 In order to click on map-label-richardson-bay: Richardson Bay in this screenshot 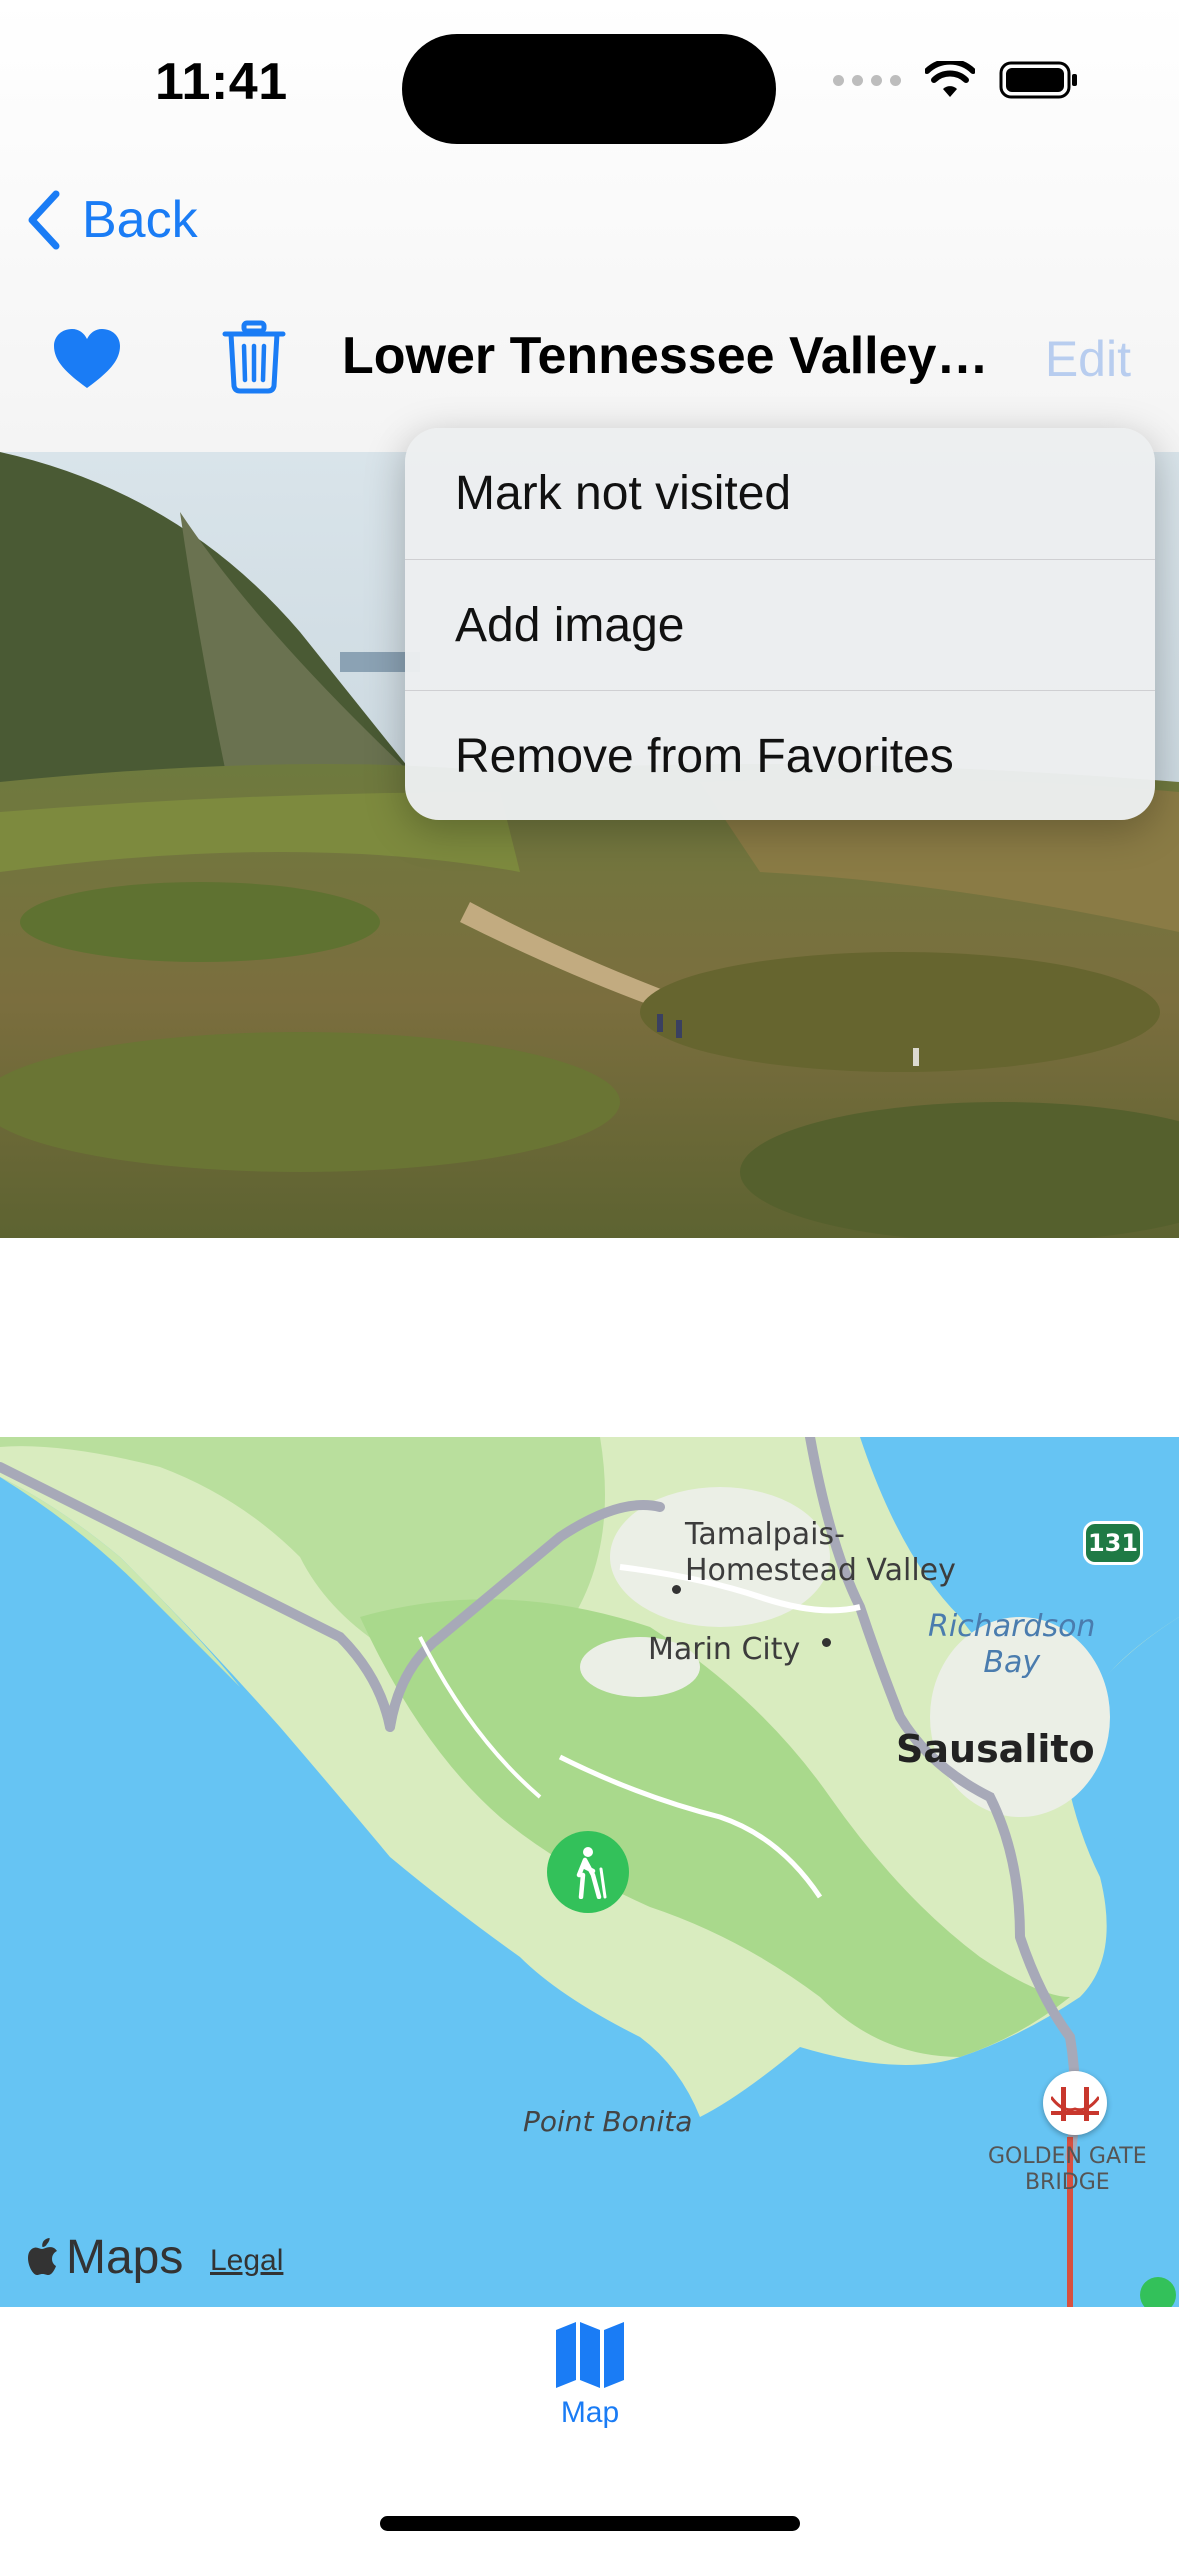, I will do `click(1012, 1644)`.